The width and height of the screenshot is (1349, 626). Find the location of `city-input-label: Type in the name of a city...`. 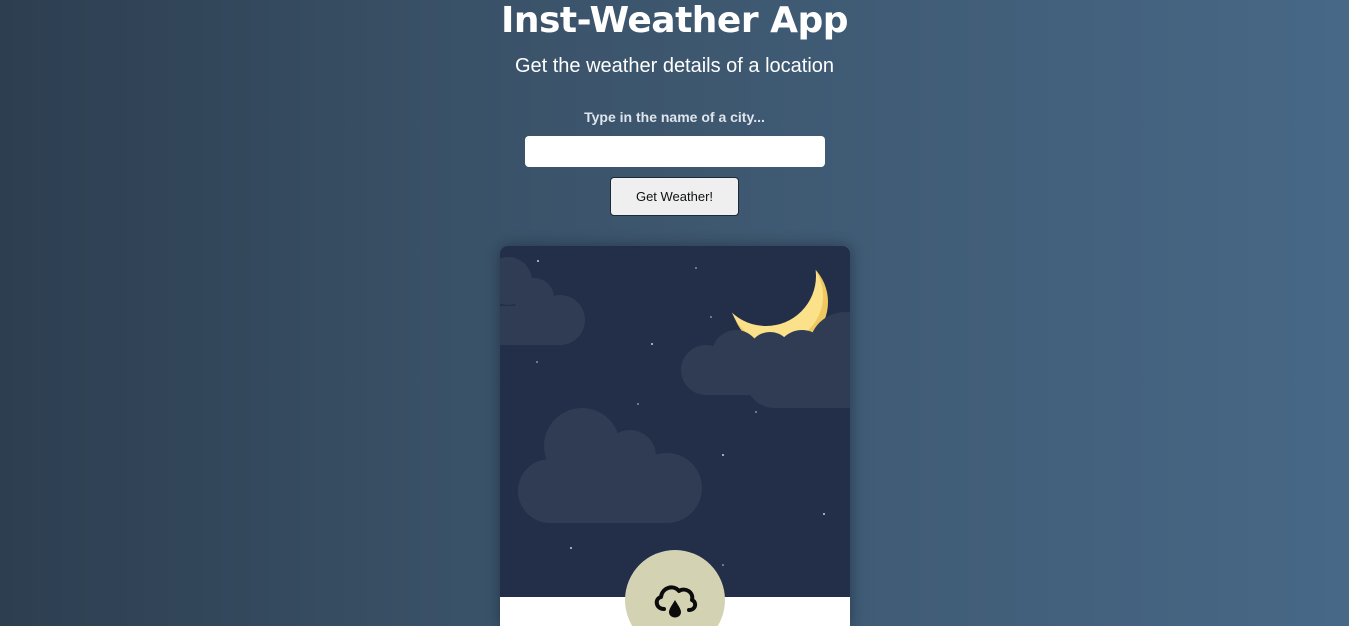

city-input-label: Type in the name of a city... is located at coordinates (674, 117).